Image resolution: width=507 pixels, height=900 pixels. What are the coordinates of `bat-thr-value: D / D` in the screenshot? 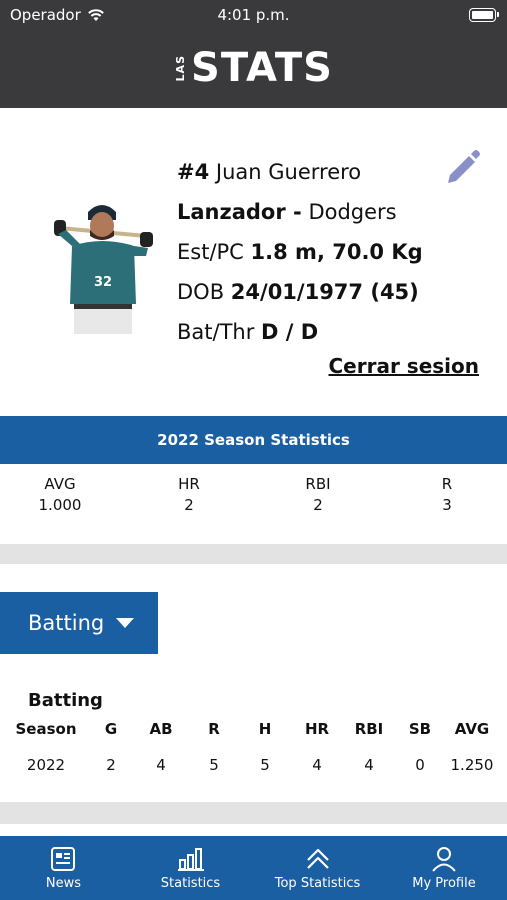 It's located at (290, 332).